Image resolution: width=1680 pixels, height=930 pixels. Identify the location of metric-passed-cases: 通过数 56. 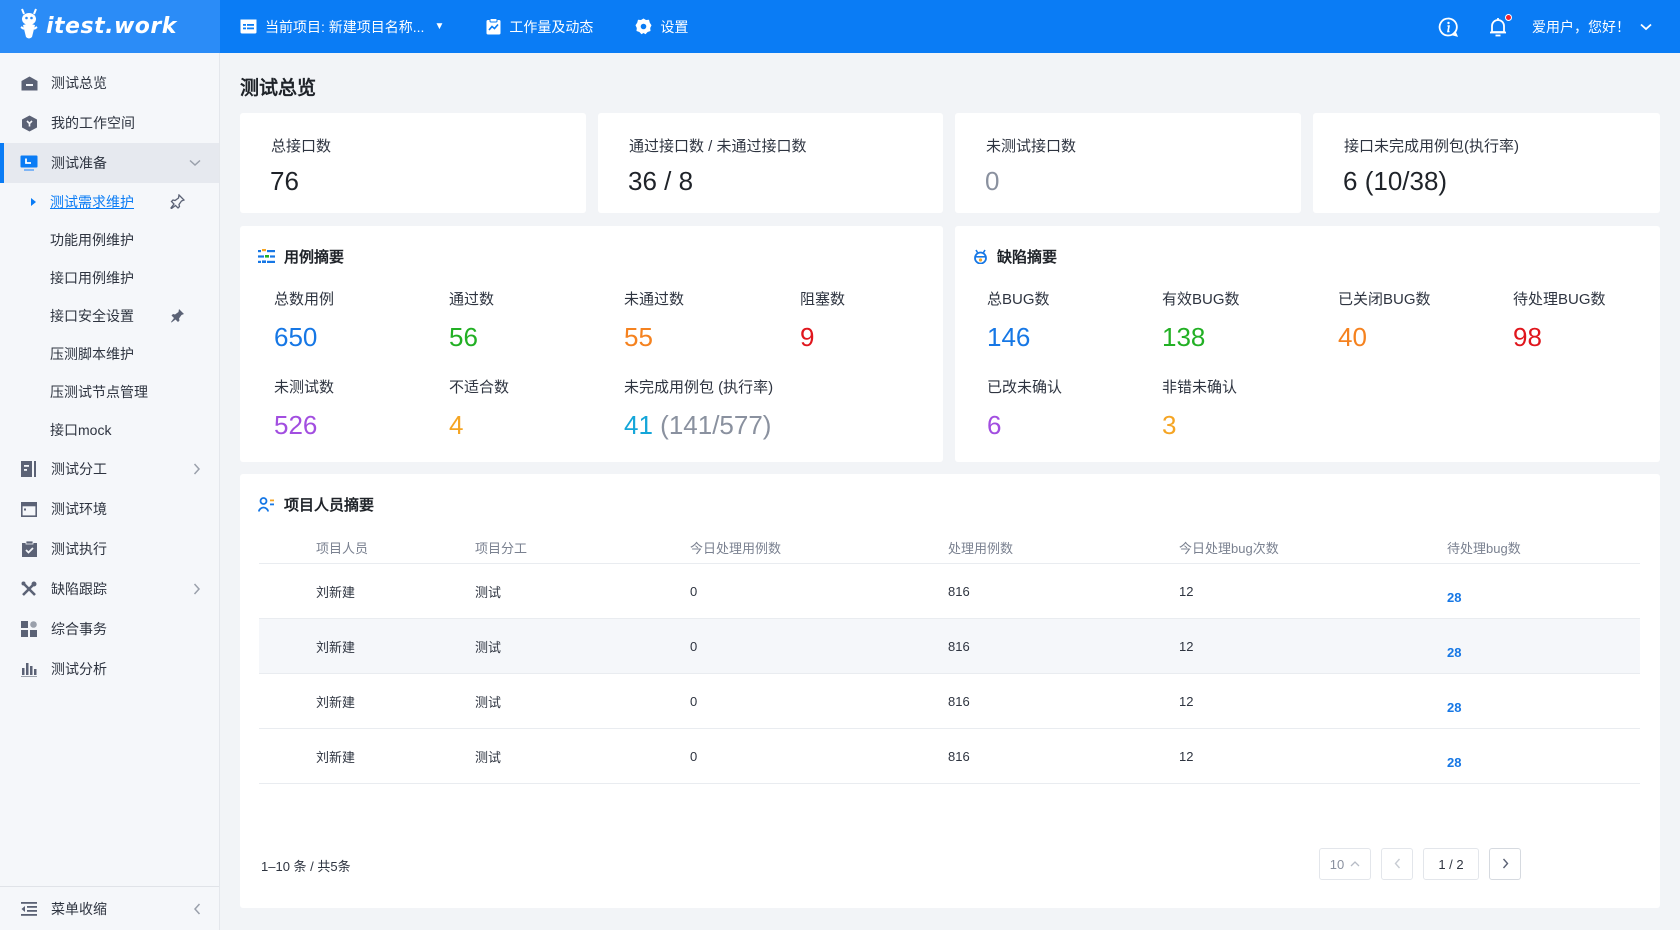
(471, 320).